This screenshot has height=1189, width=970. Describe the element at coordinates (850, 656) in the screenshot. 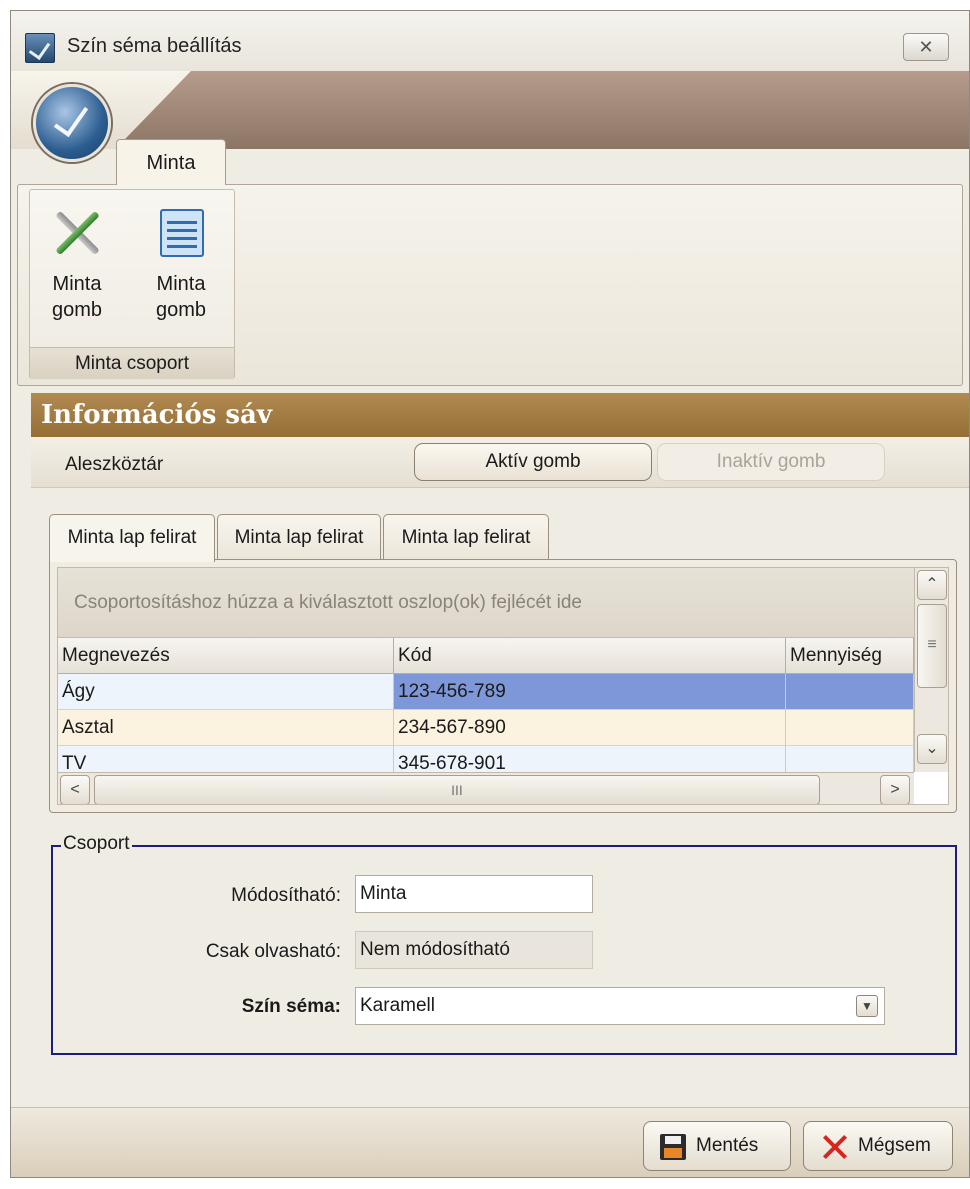

I see `column-header-quantity: Mennyiség` at that location.